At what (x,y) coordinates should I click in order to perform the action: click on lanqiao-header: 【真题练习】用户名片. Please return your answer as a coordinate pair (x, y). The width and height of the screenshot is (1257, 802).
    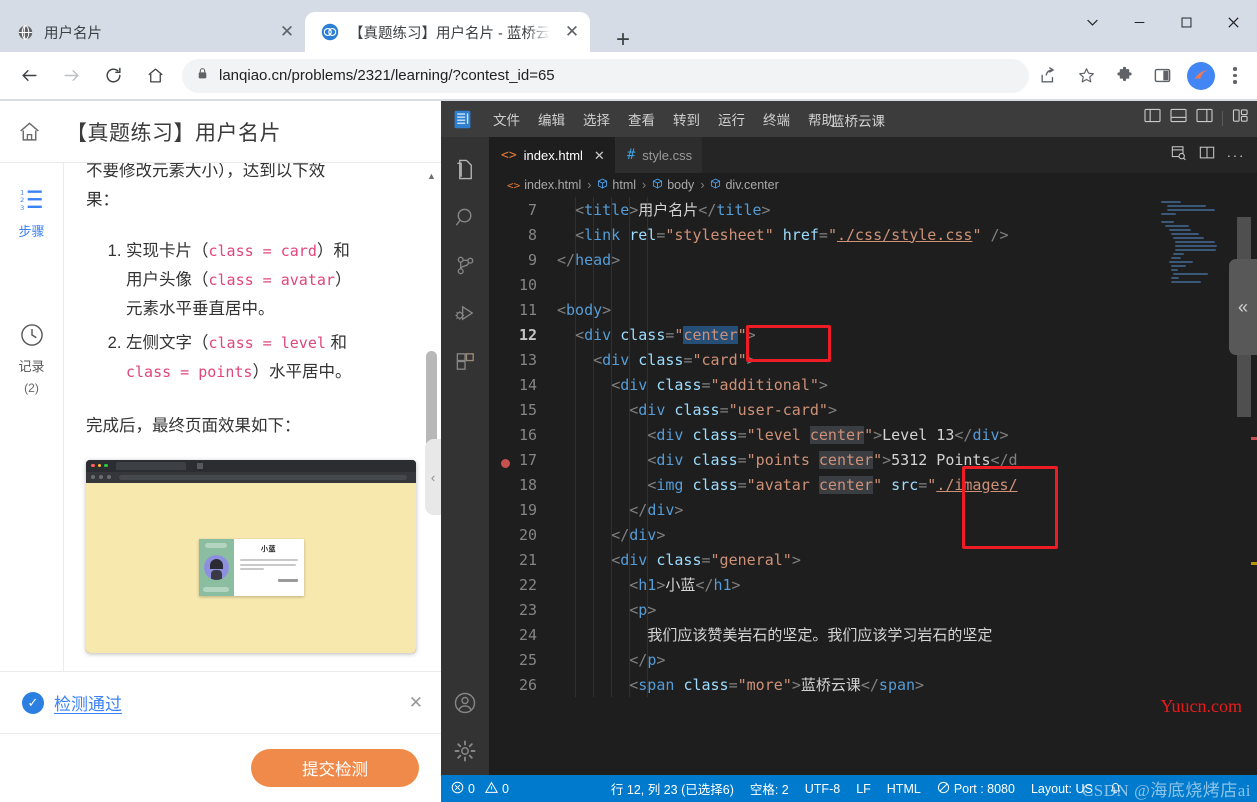
    Looking at the image, I should click on (220, 132).